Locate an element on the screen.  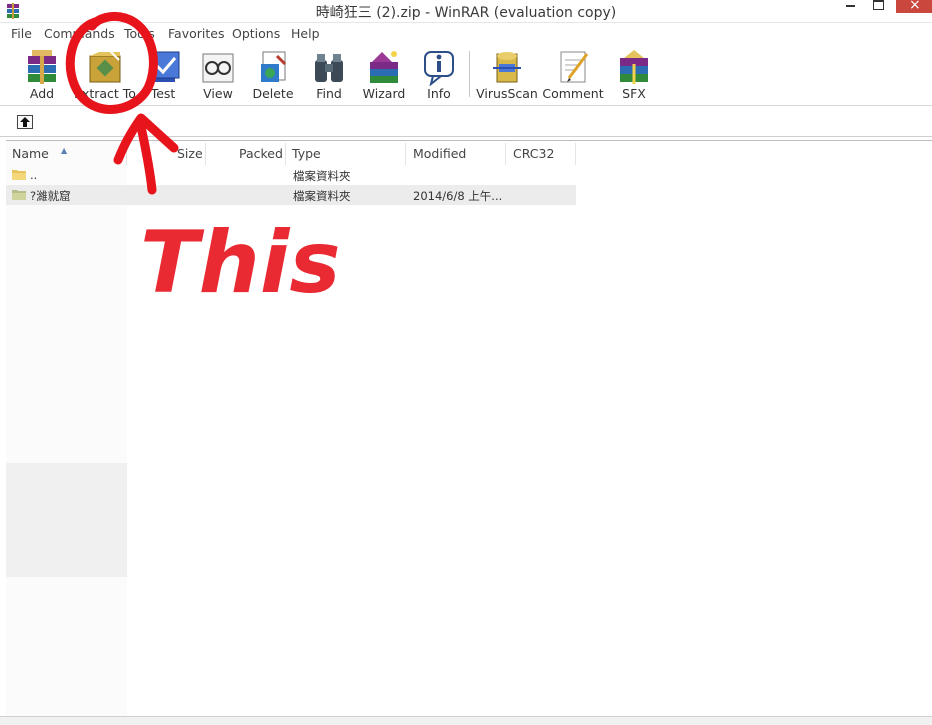
sfx-button: SFX is located at coordinates (634, 76).